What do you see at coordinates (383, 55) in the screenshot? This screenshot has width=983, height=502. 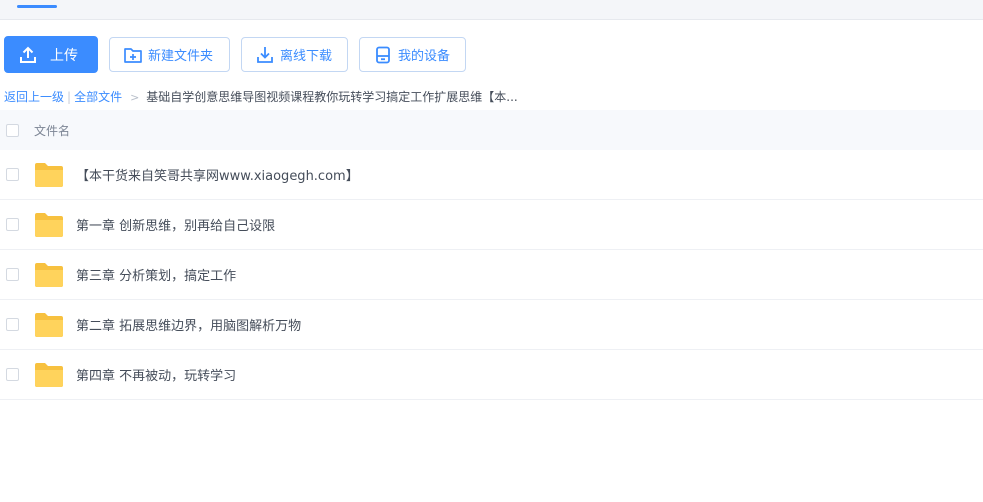 I see `device-icon` at bounding box center [383, 55].